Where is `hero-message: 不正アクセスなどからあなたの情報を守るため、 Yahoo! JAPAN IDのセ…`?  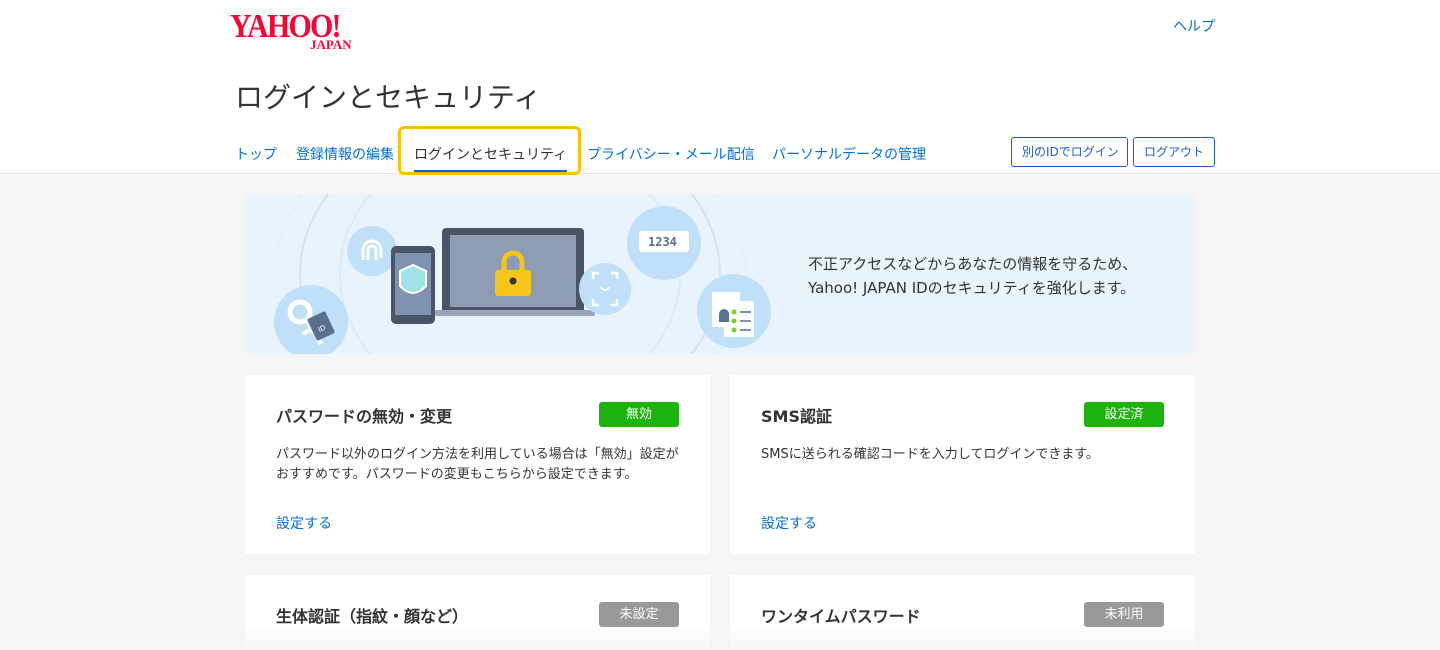
hero-message: 不正アクセスなどからあなたの情報を守るため、 Yahoo! JAPAN IDのセ… is located at coordinates (972, 276).